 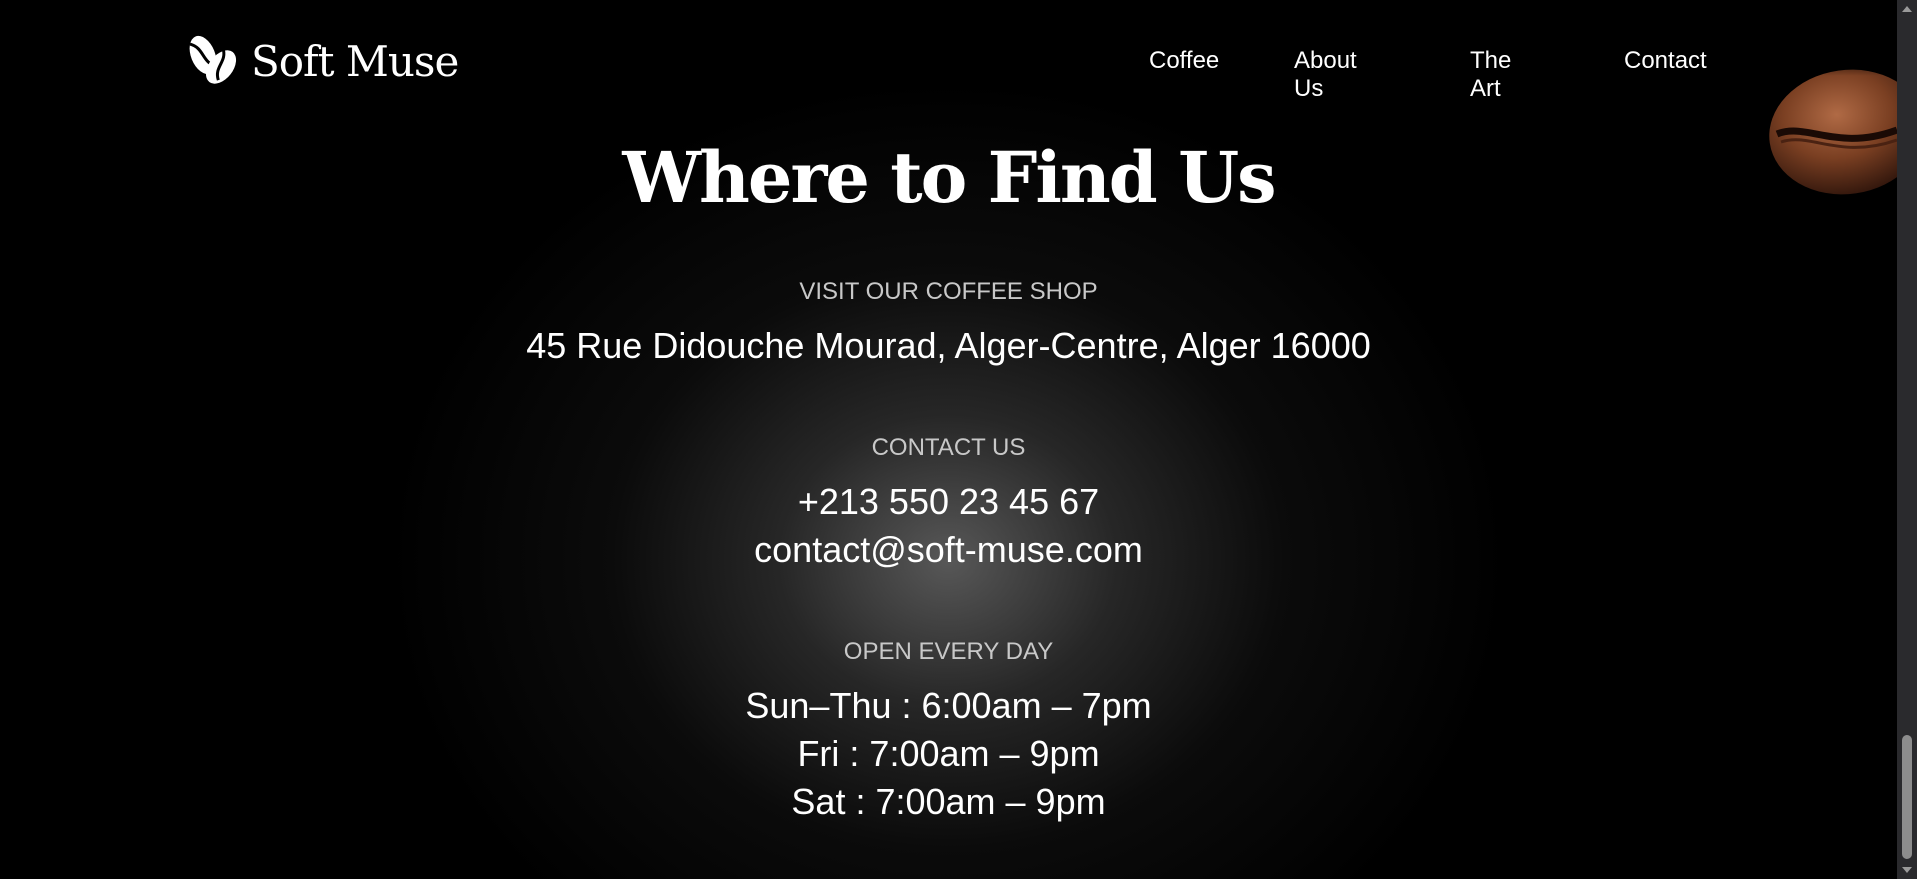 What do you see at coordinates (1907, 870) in the screenshot?
I see `scroll-down-arrow-icon` at bounding box center [1907, 870].